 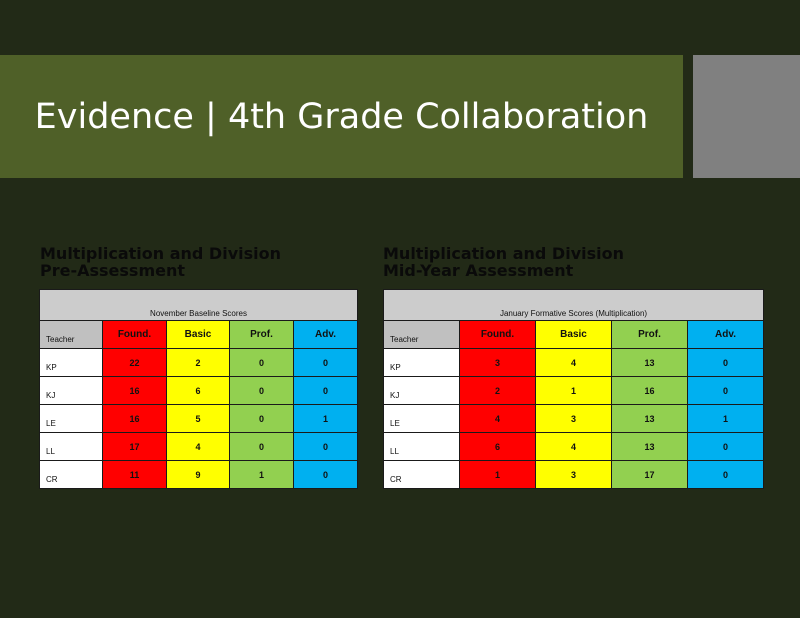 I want to click on found-cell: 22, so click(x=134, y=362).